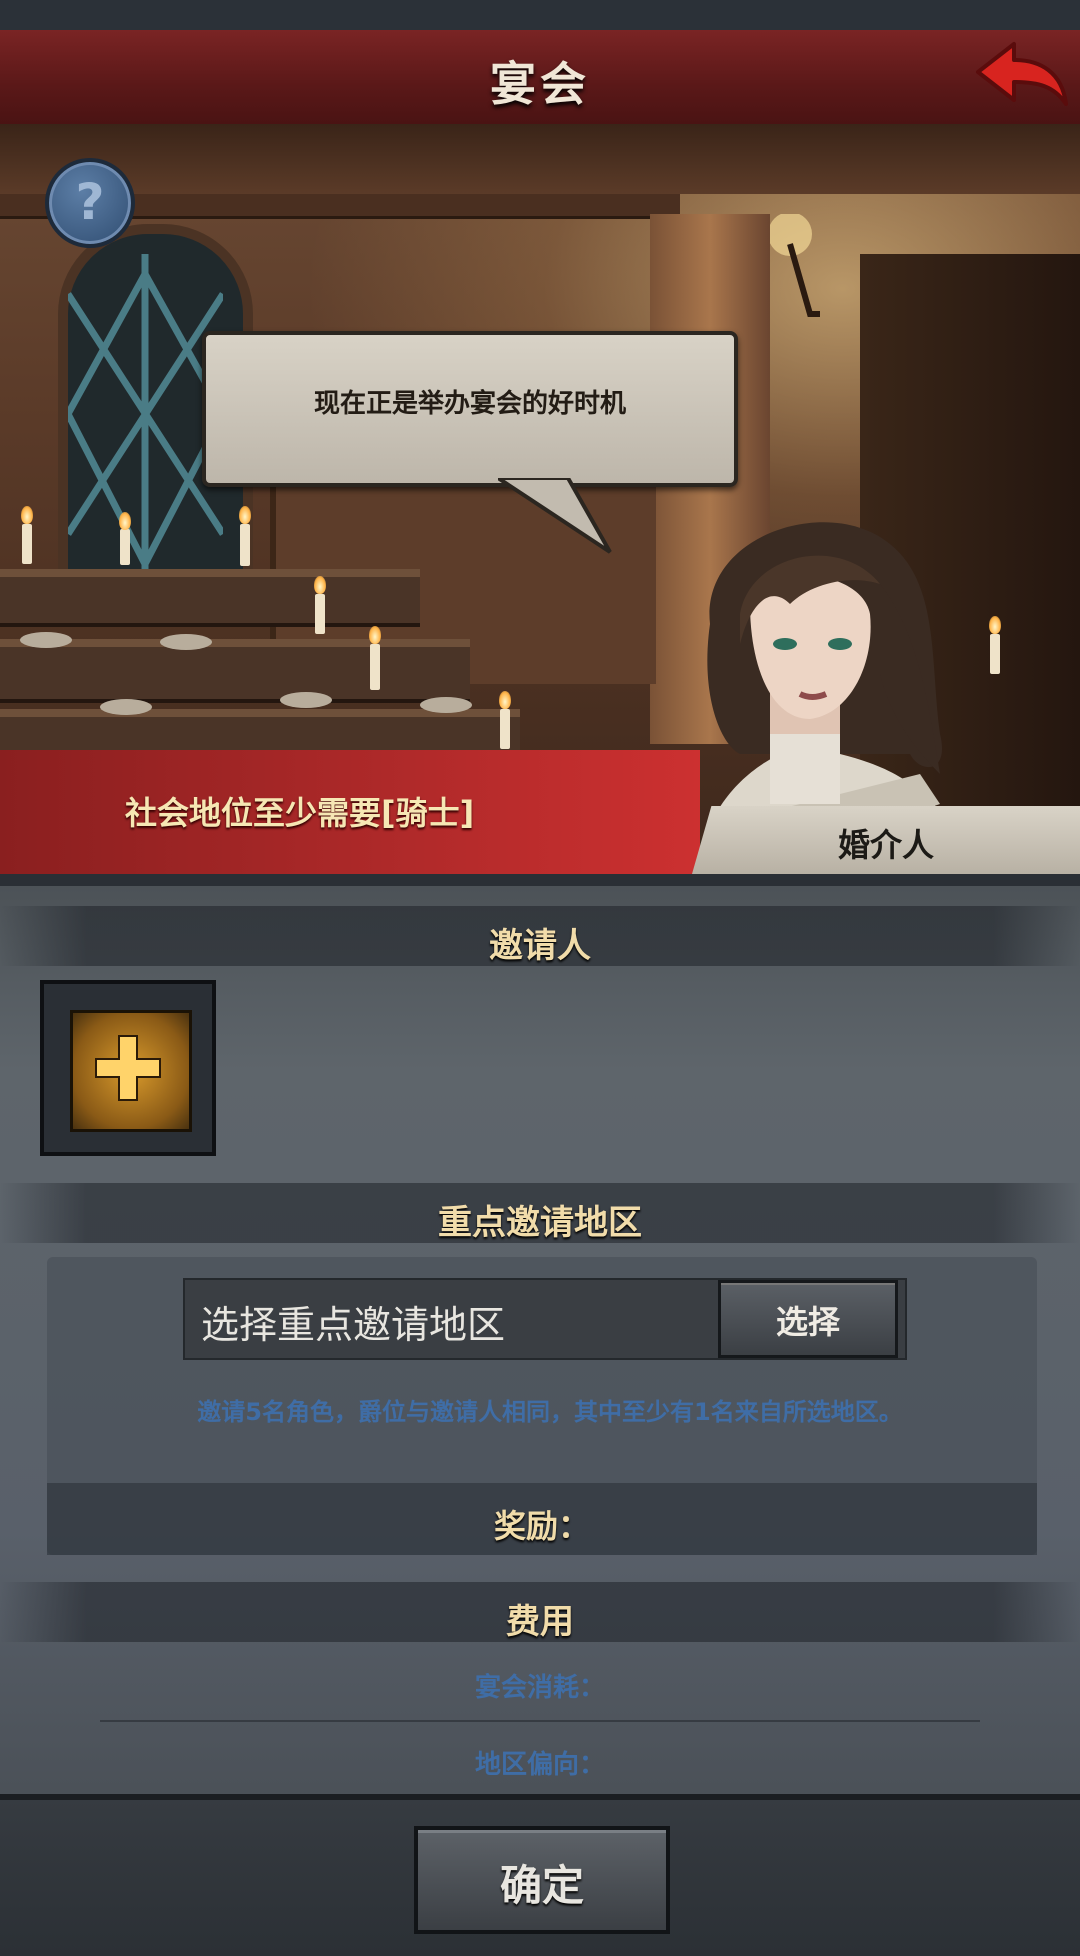 Image resolution: width=1080 pixels, height=1956 pixels. What do you see at coordinates (540, 159) in the screenshot?
I see `ceiling` at bounding box center [540, 159].